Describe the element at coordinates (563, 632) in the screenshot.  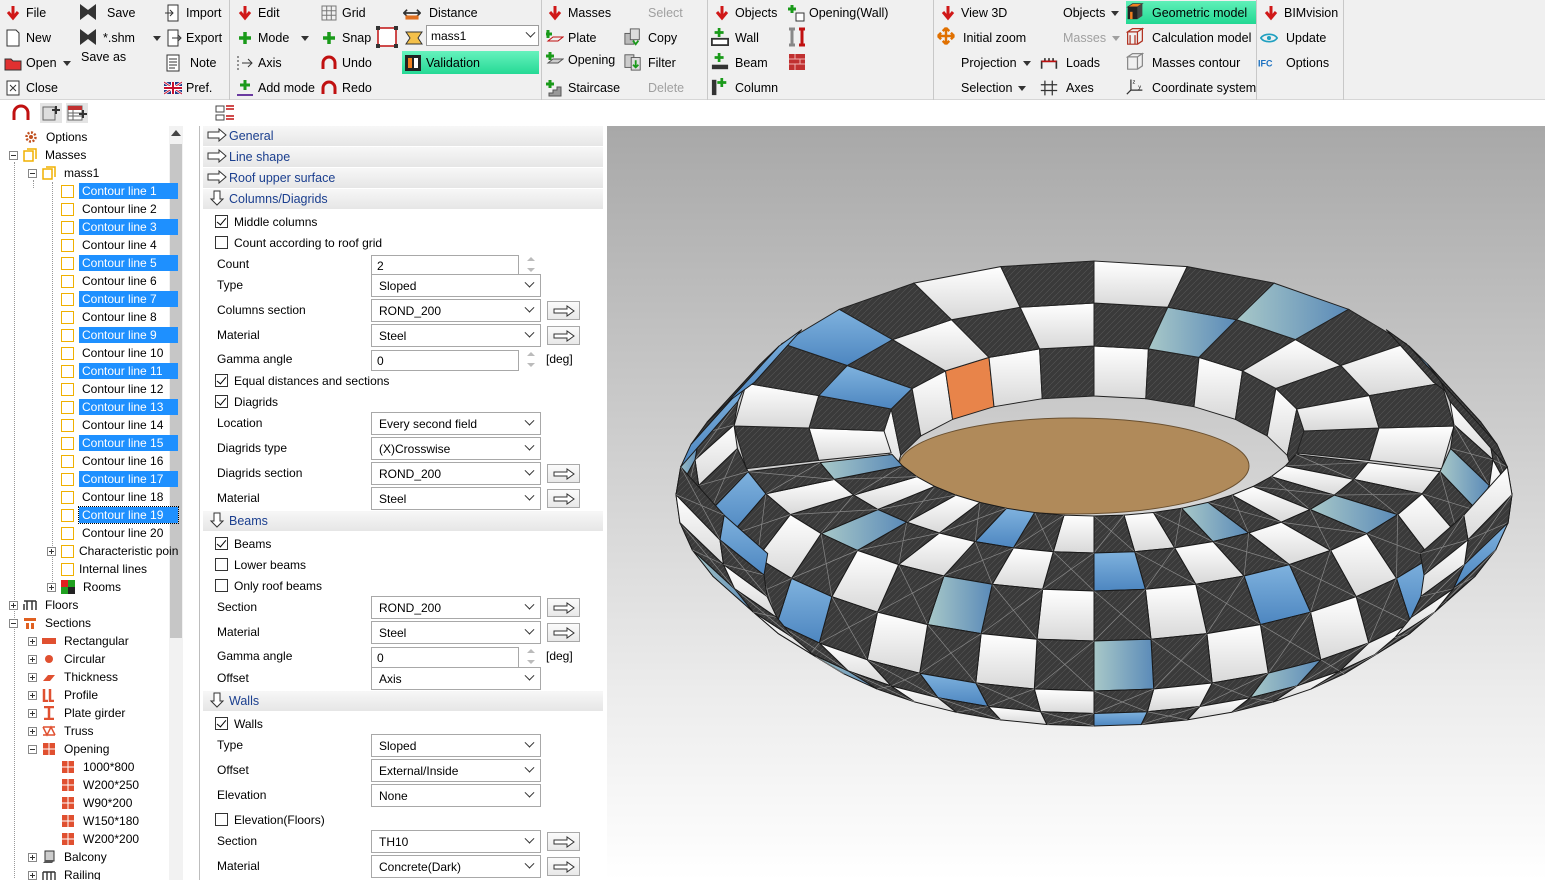
I see `beam-material-arrow-button` at that location.